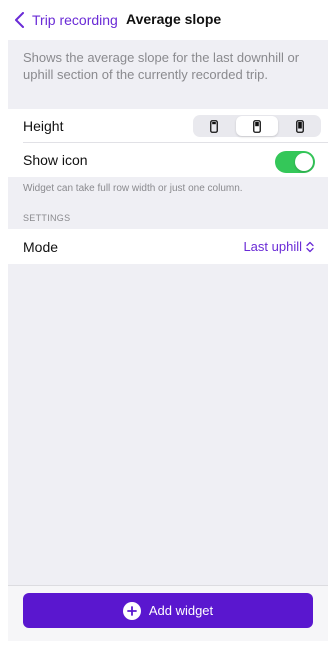 The width and height of the screenshot is (336, 645). I want to click on mode-label: Mode, so click(41, 246).